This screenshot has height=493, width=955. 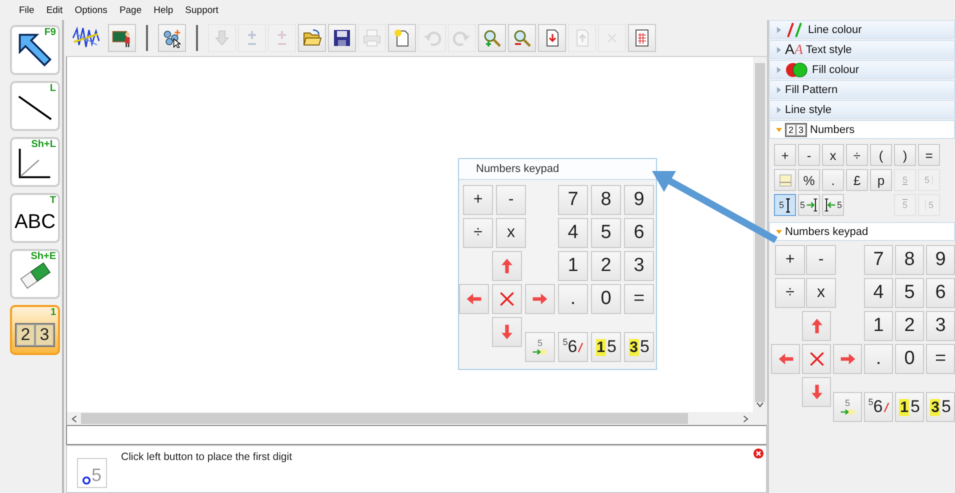 I want to click on menu-item: File, so click(x=26, y=10).